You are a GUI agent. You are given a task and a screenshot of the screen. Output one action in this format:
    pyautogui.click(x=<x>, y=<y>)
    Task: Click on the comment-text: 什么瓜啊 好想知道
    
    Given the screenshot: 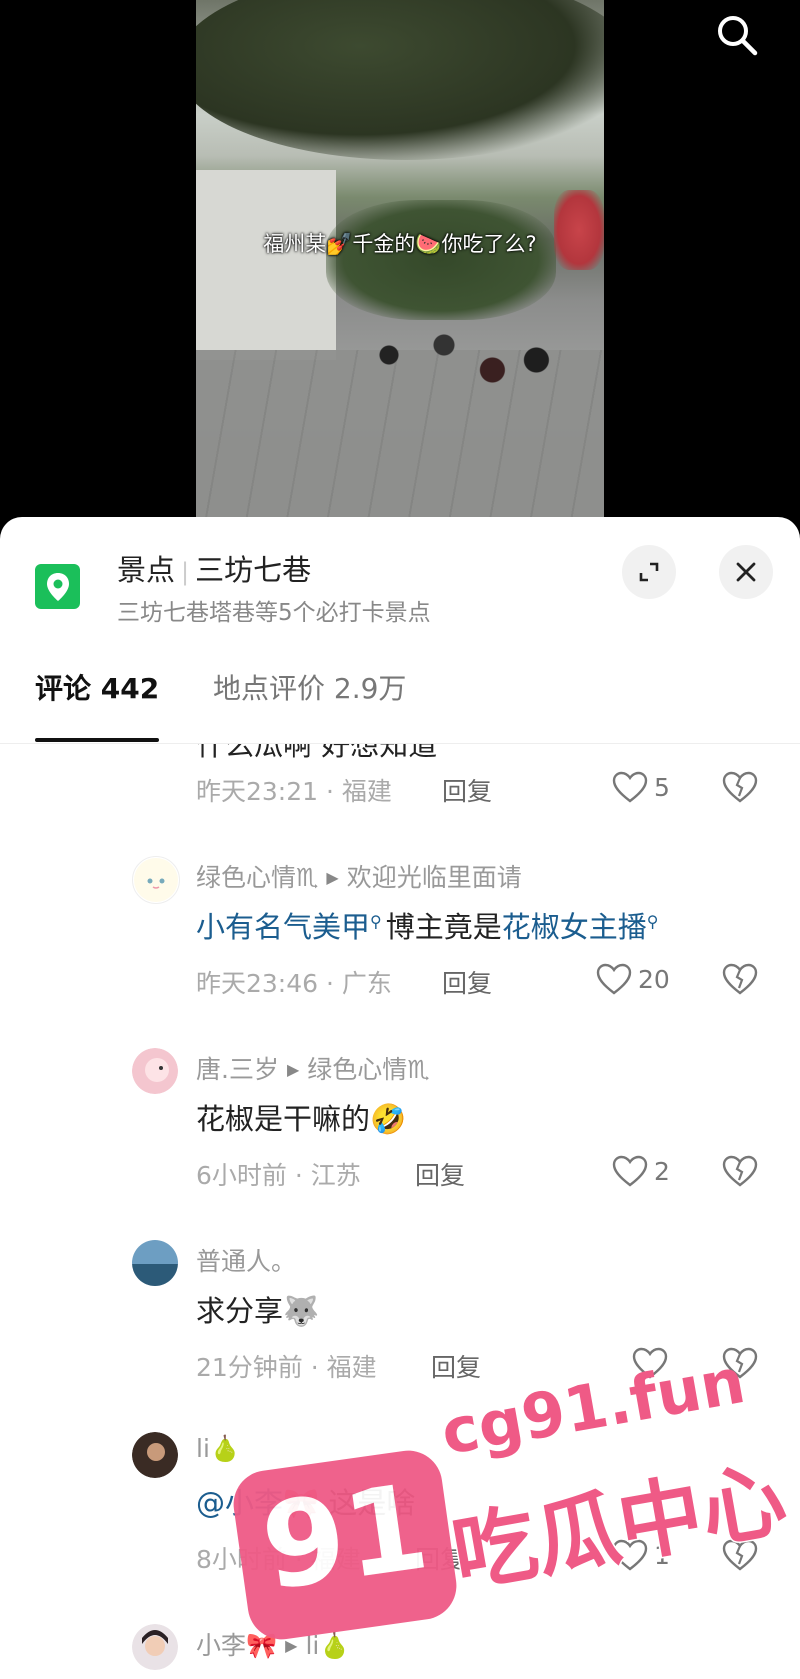 What is the action you would take?
    pyautogui.click(x=317, y=753)
    